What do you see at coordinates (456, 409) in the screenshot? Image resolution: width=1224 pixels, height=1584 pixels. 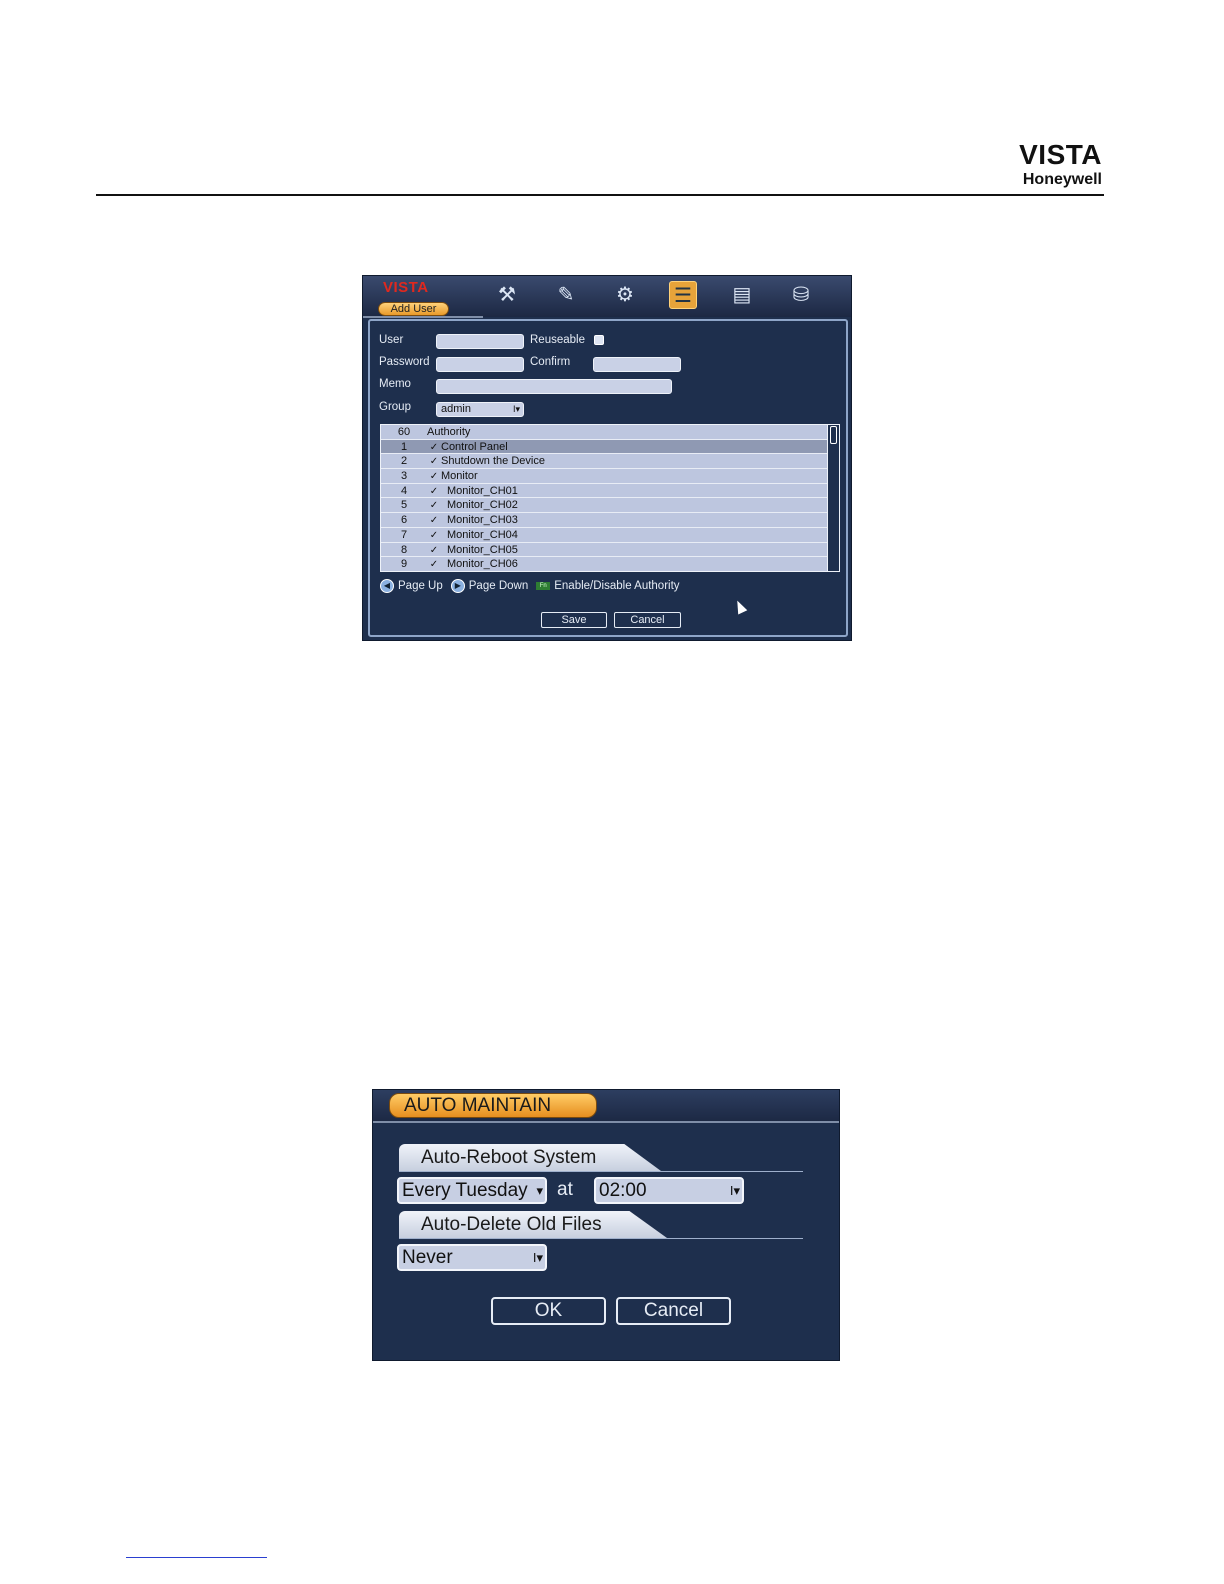 I see `group-value: admin` at bounding box center [456, 409].